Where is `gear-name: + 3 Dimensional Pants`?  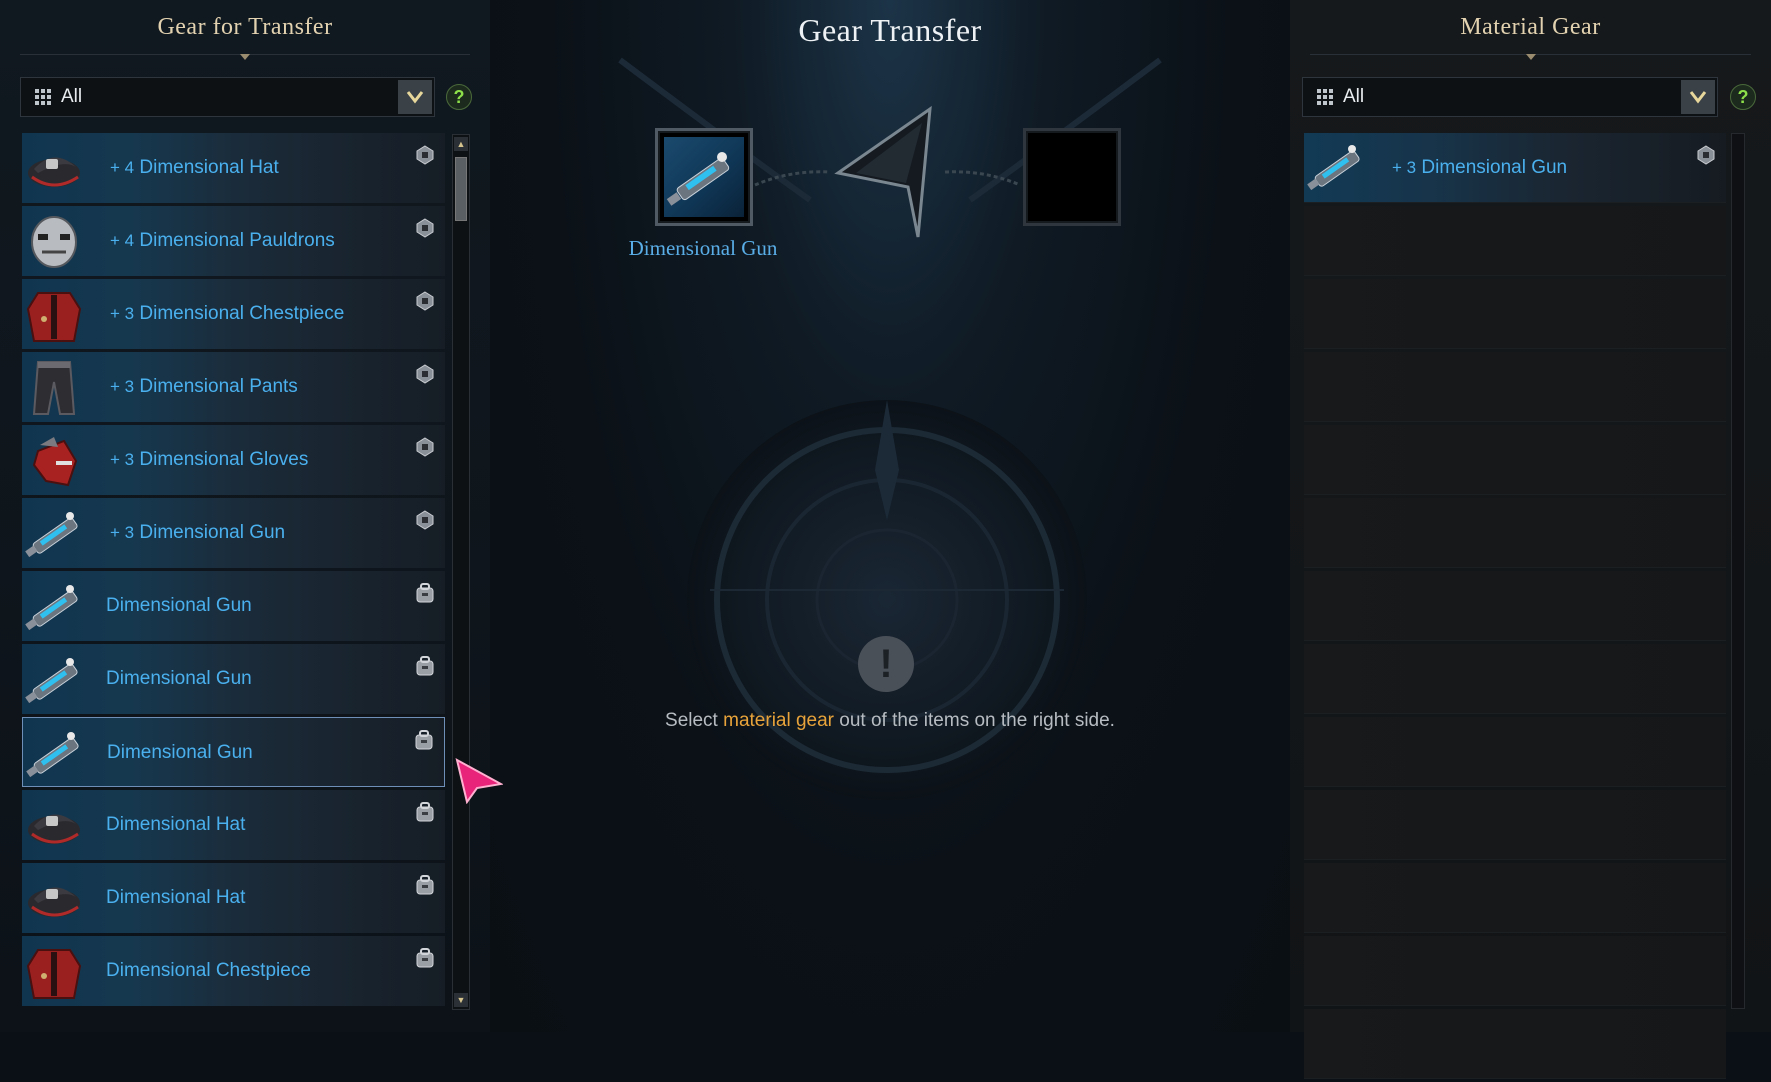
gear-name: + 3 Dimensional Pants is located at coordinates (204, 387).